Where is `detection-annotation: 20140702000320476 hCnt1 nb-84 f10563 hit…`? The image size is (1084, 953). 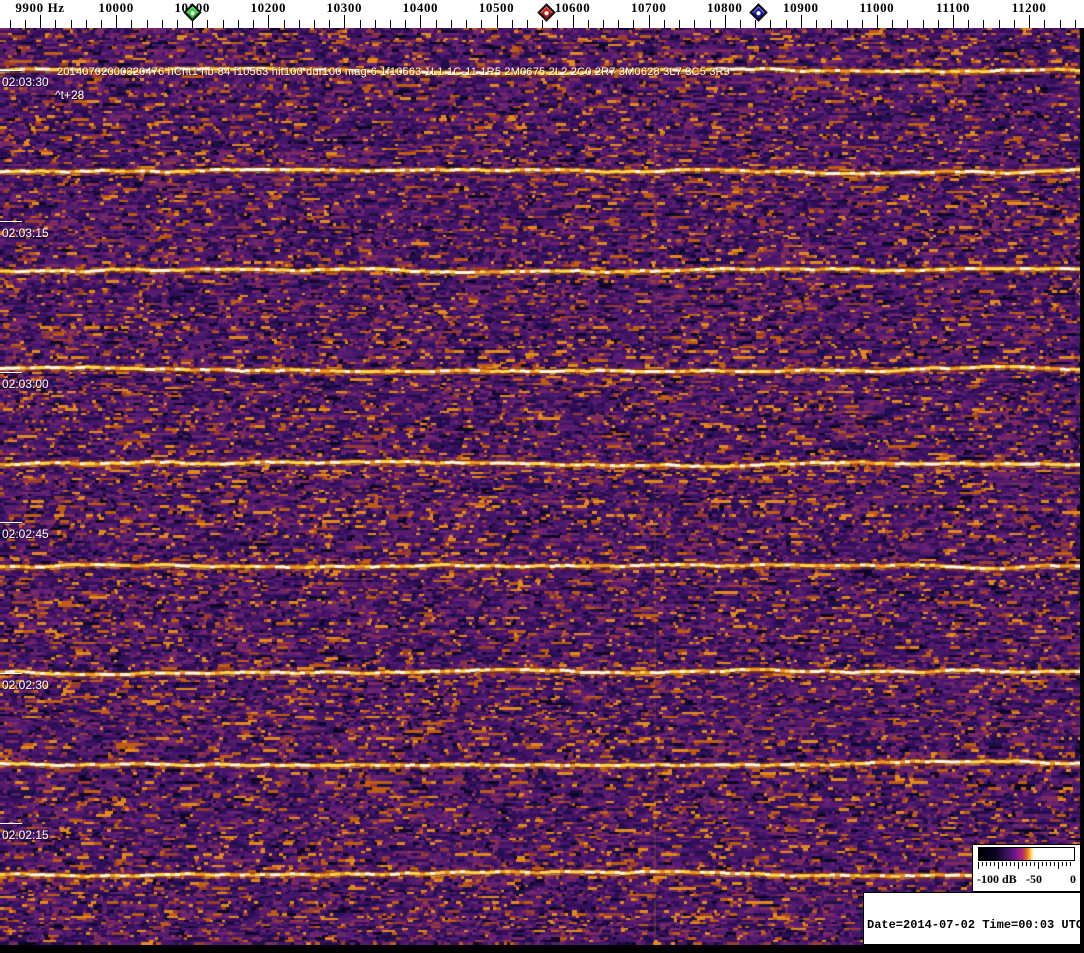 detection-annotation: 20140702000320476 hCnt1 nb-84 f10563 hit… is located at coordinates (394, 72).